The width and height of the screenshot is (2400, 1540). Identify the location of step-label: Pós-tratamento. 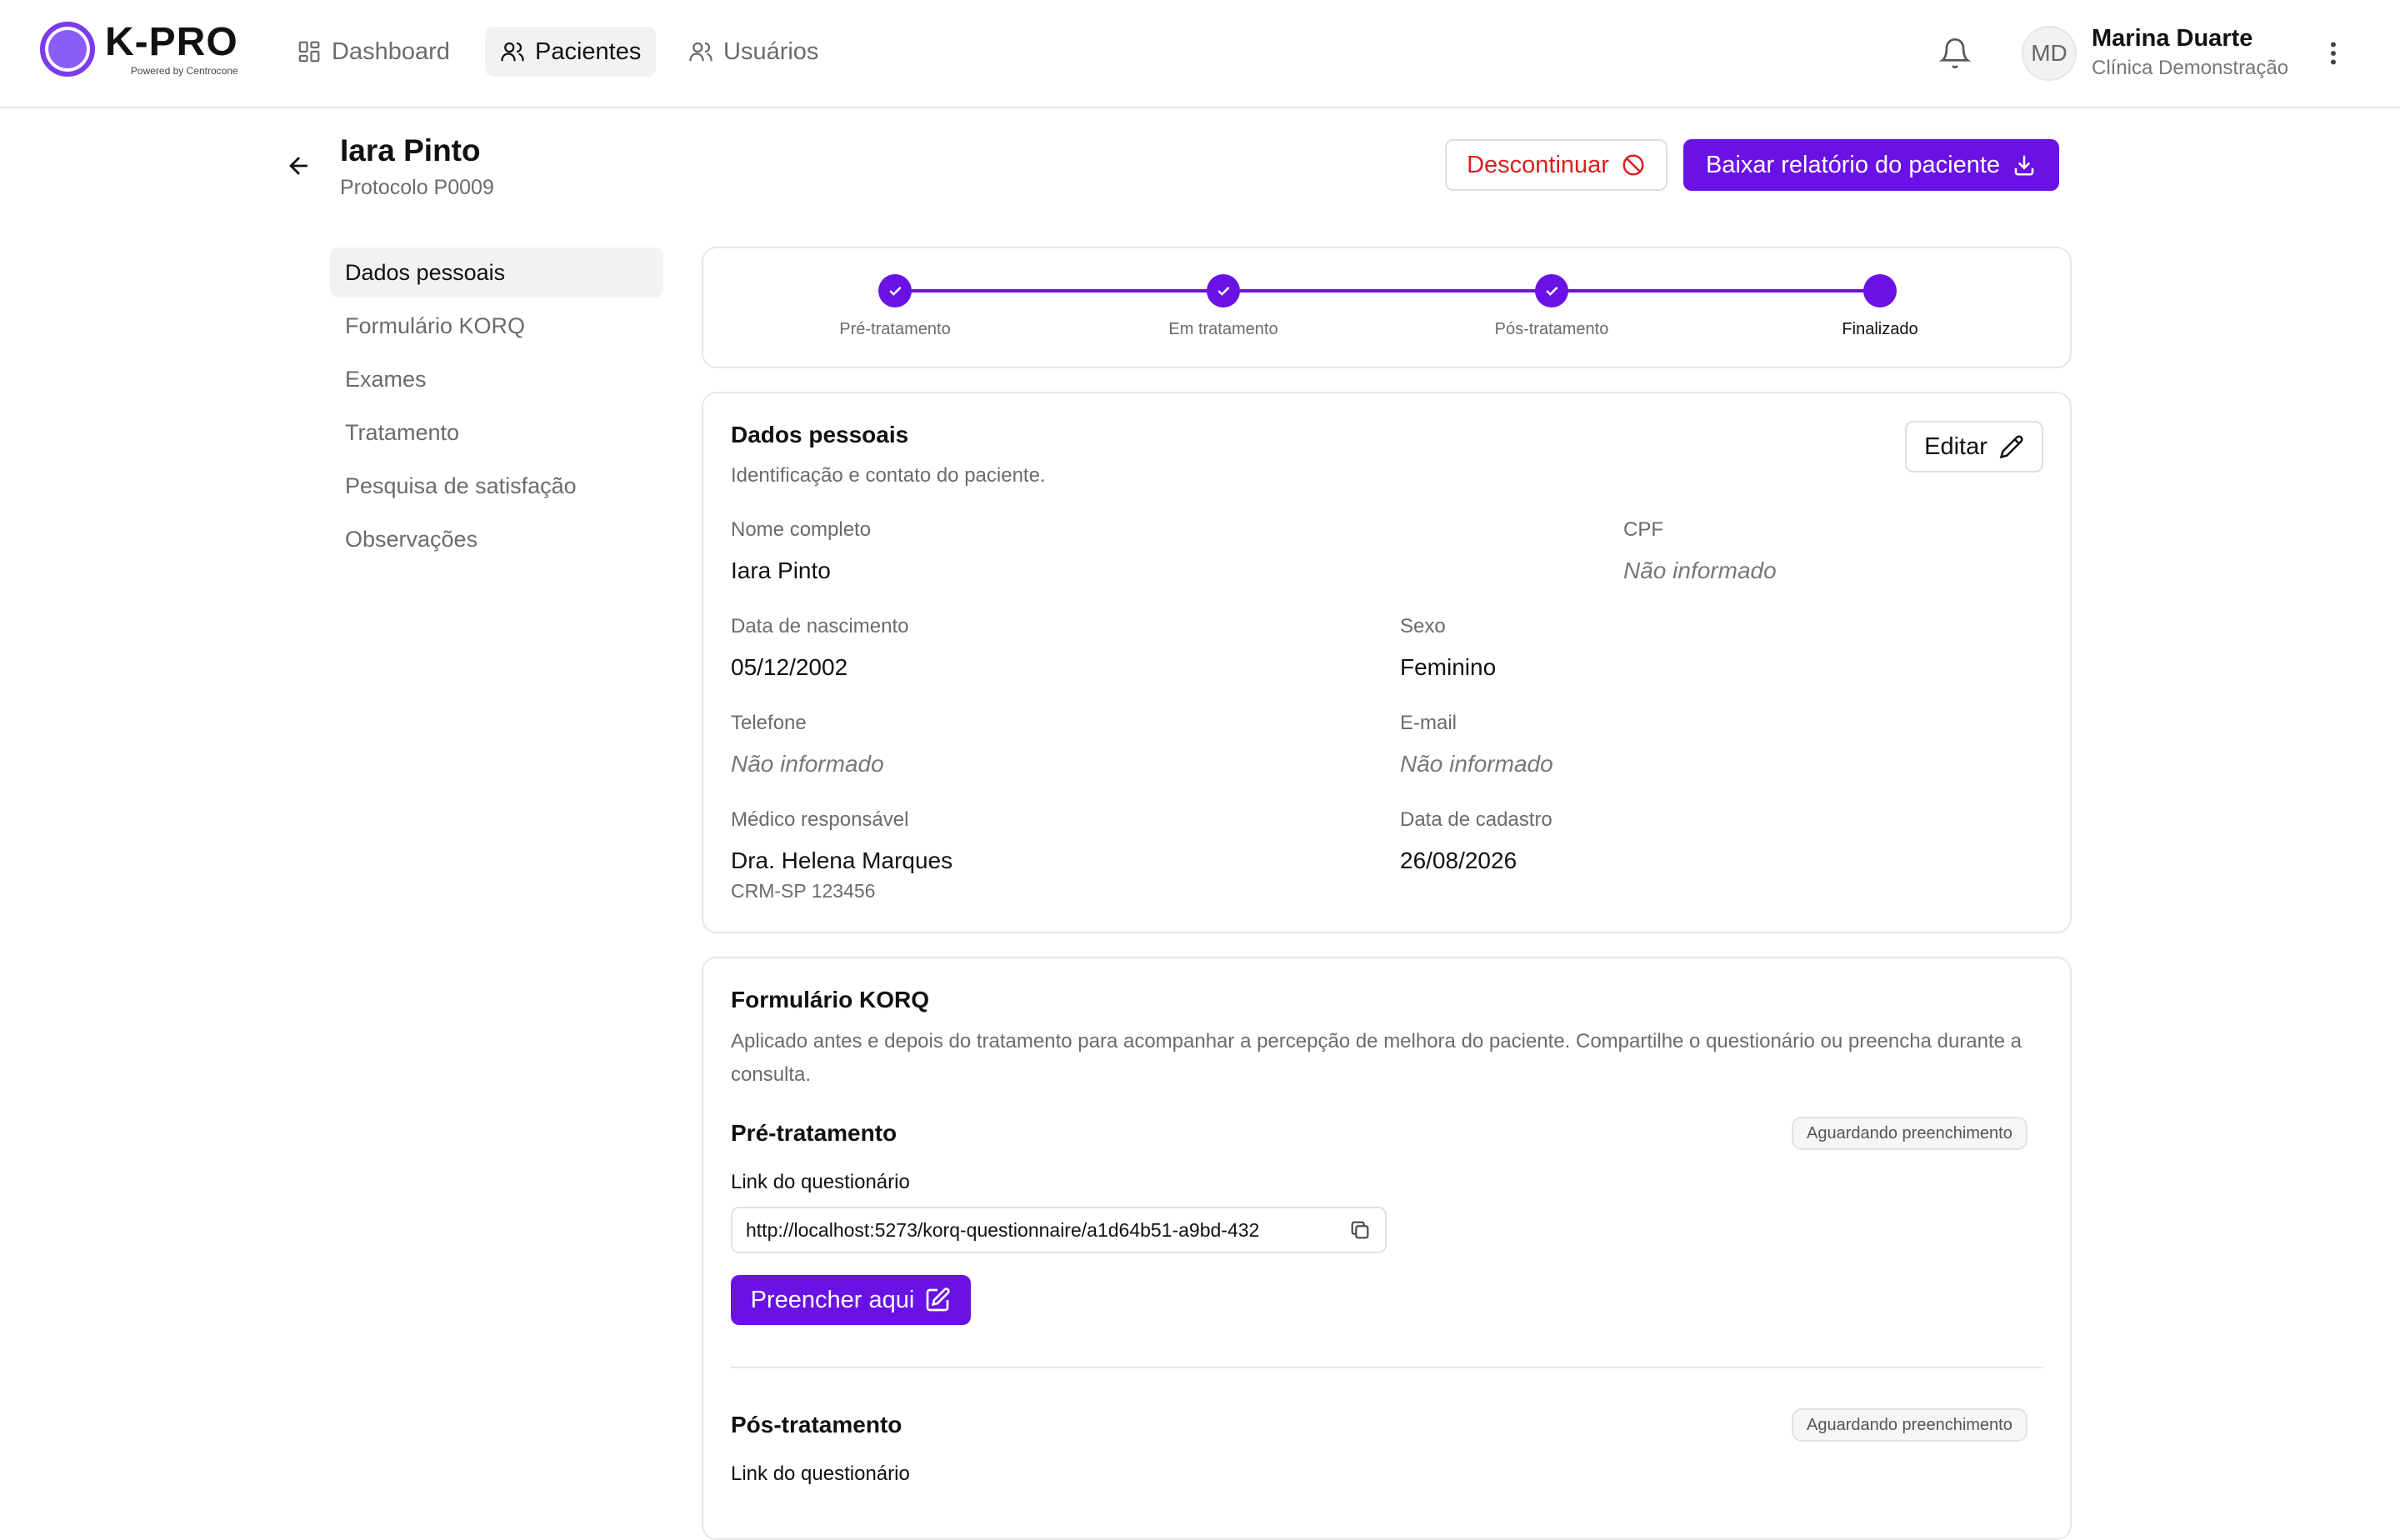
(1551, 329).